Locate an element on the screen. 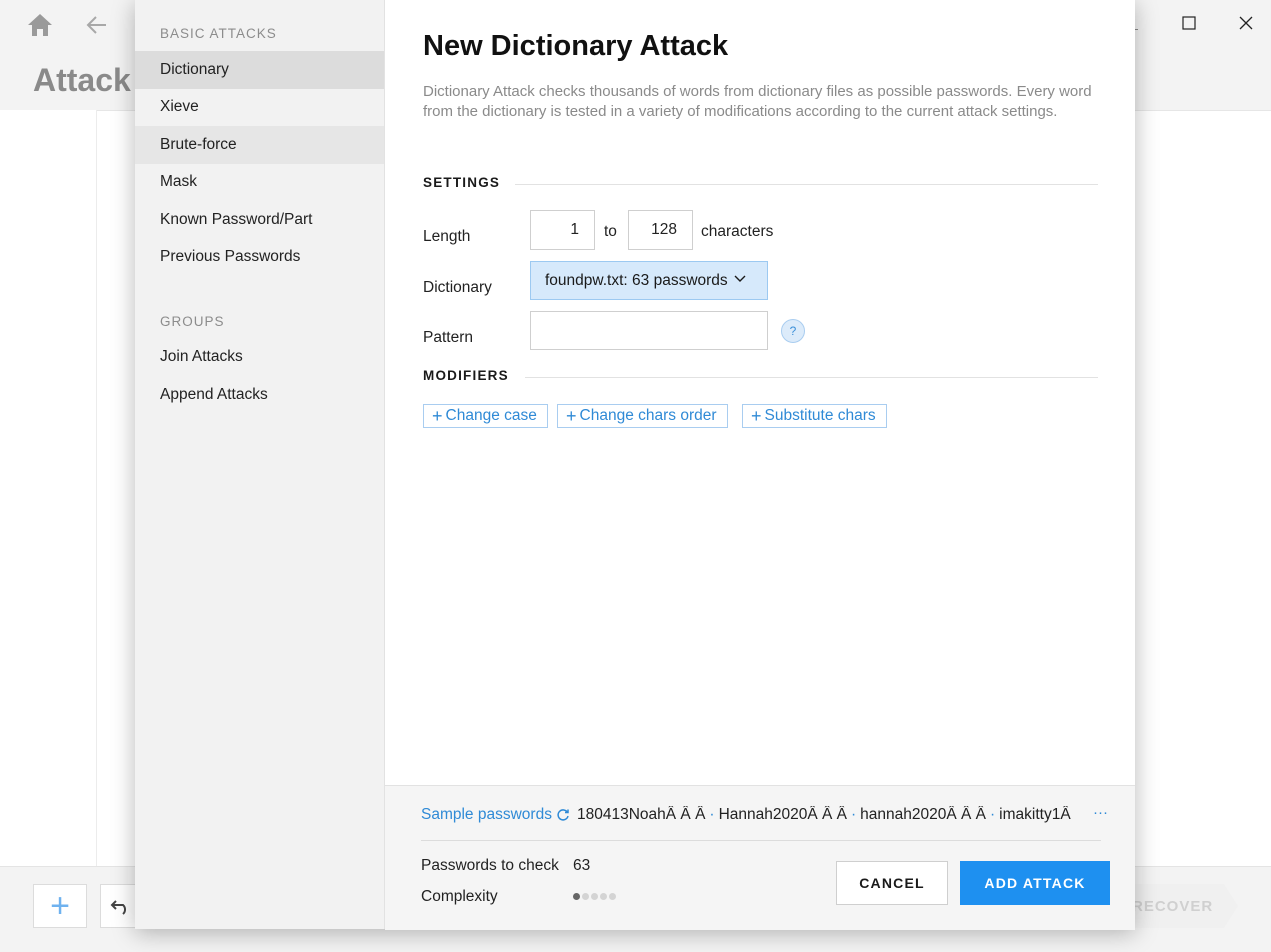 The image size is (1271, 952). settings-divider is located at coordinates (806, 184).